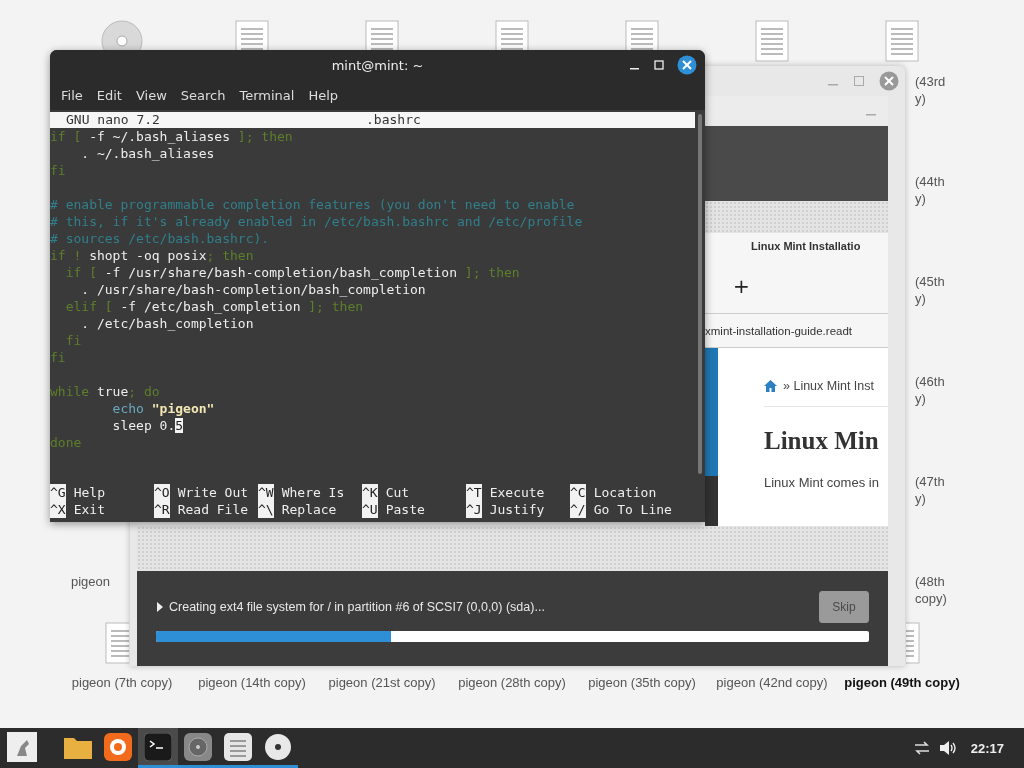 Image resolution: width=1024 pixels, height=768 pixels. Describe the element at coordinates (151, 95) in the screenshot. I see `menu-item: View` at that location.